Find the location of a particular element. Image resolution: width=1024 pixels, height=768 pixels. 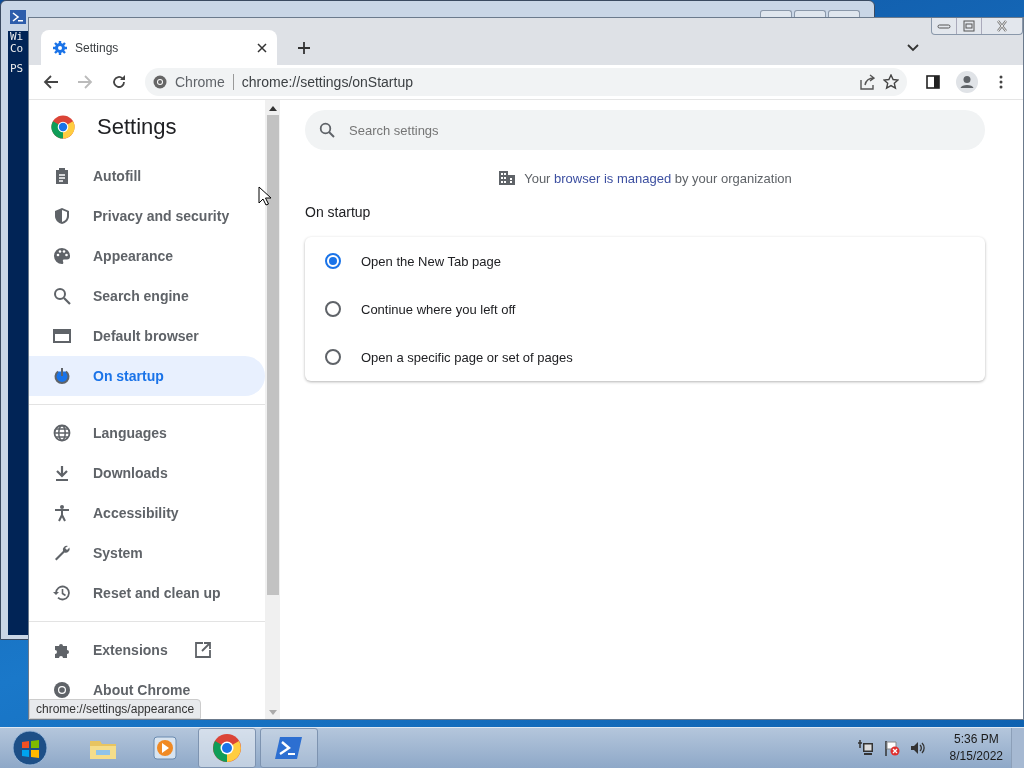

managed-link: browser is managed is located at coordinates (613, 178).